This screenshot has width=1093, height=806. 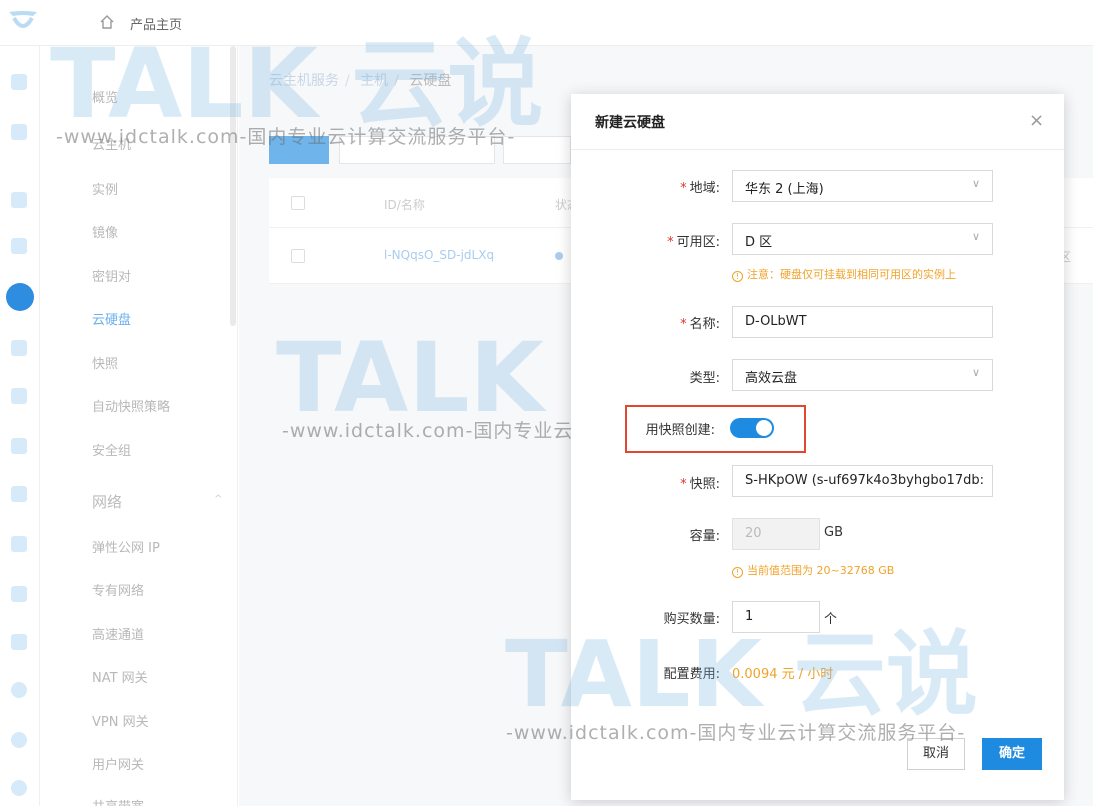 I want to click on nav-item-instances: 实例, so click(x=105, y=188).